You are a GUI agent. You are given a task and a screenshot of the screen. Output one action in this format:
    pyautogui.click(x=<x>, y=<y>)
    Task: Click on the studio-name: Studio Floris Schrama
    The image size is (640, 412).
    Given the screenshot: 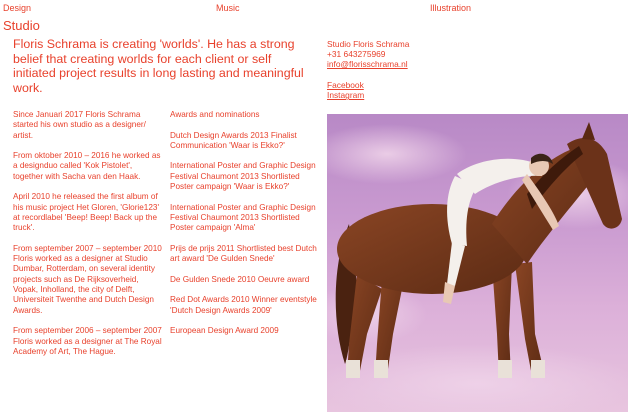 What is the action you would take?
    pyautogui.click(x=368, y=44)
    